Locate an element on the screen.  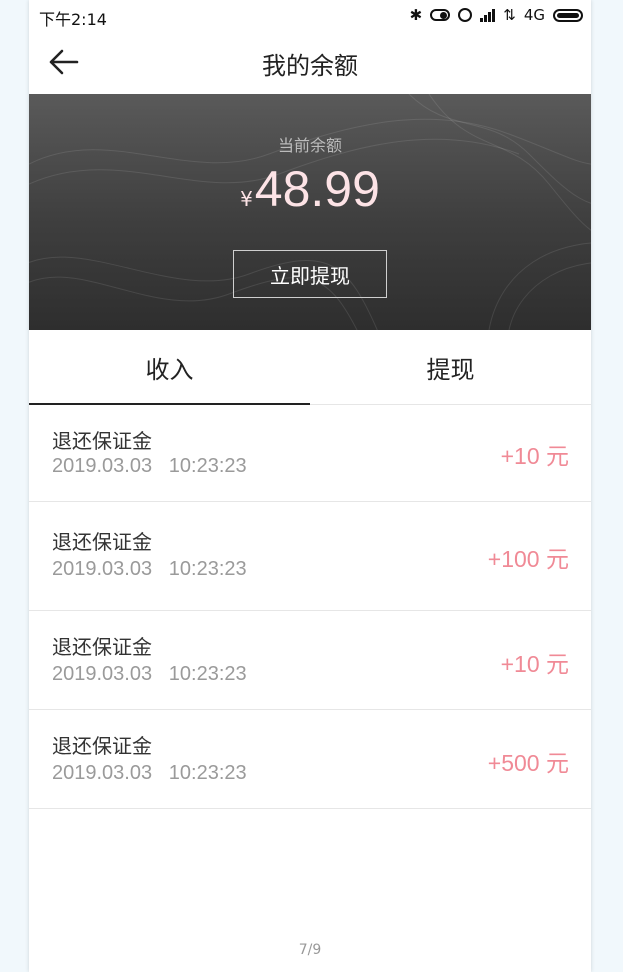
data-arrows-icon: ⇅ is located at coordinates (509, 15).